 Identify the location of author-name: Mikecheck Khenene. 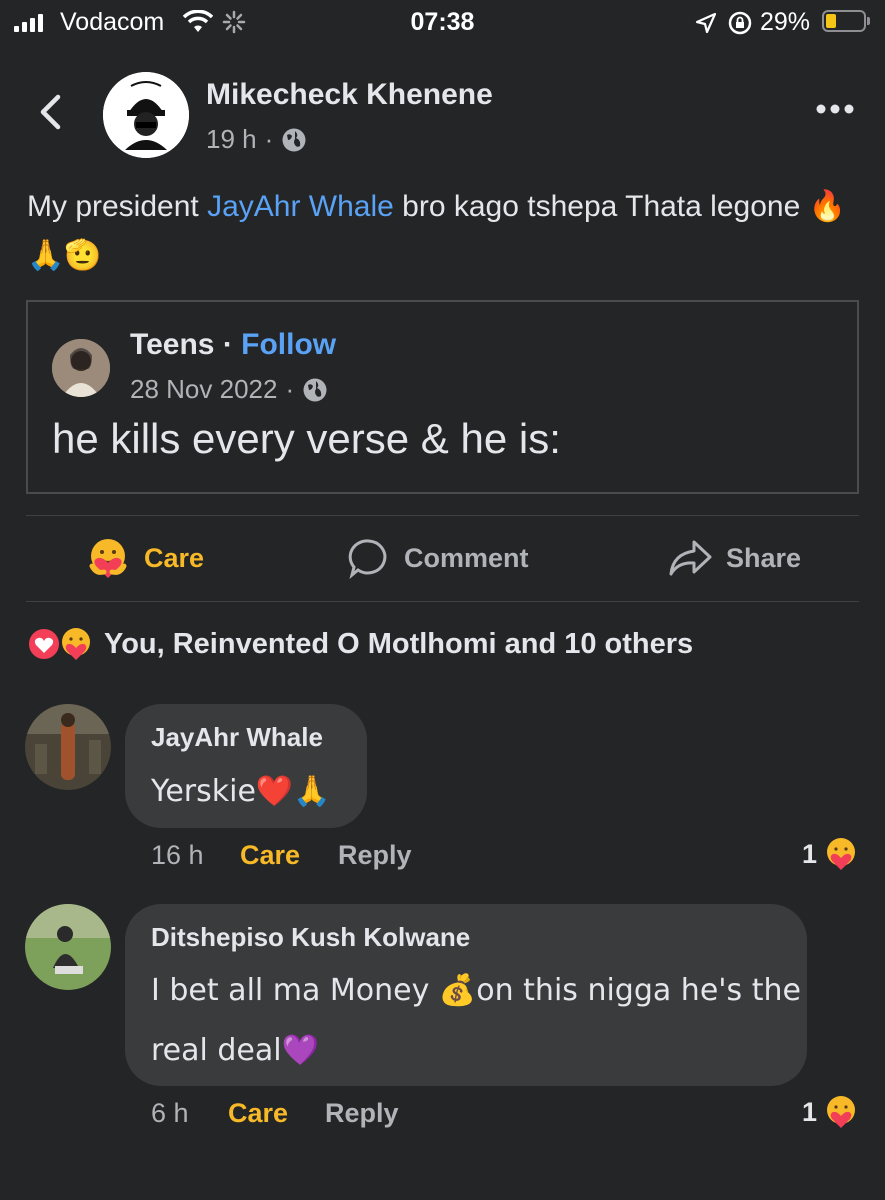
(349, 95).